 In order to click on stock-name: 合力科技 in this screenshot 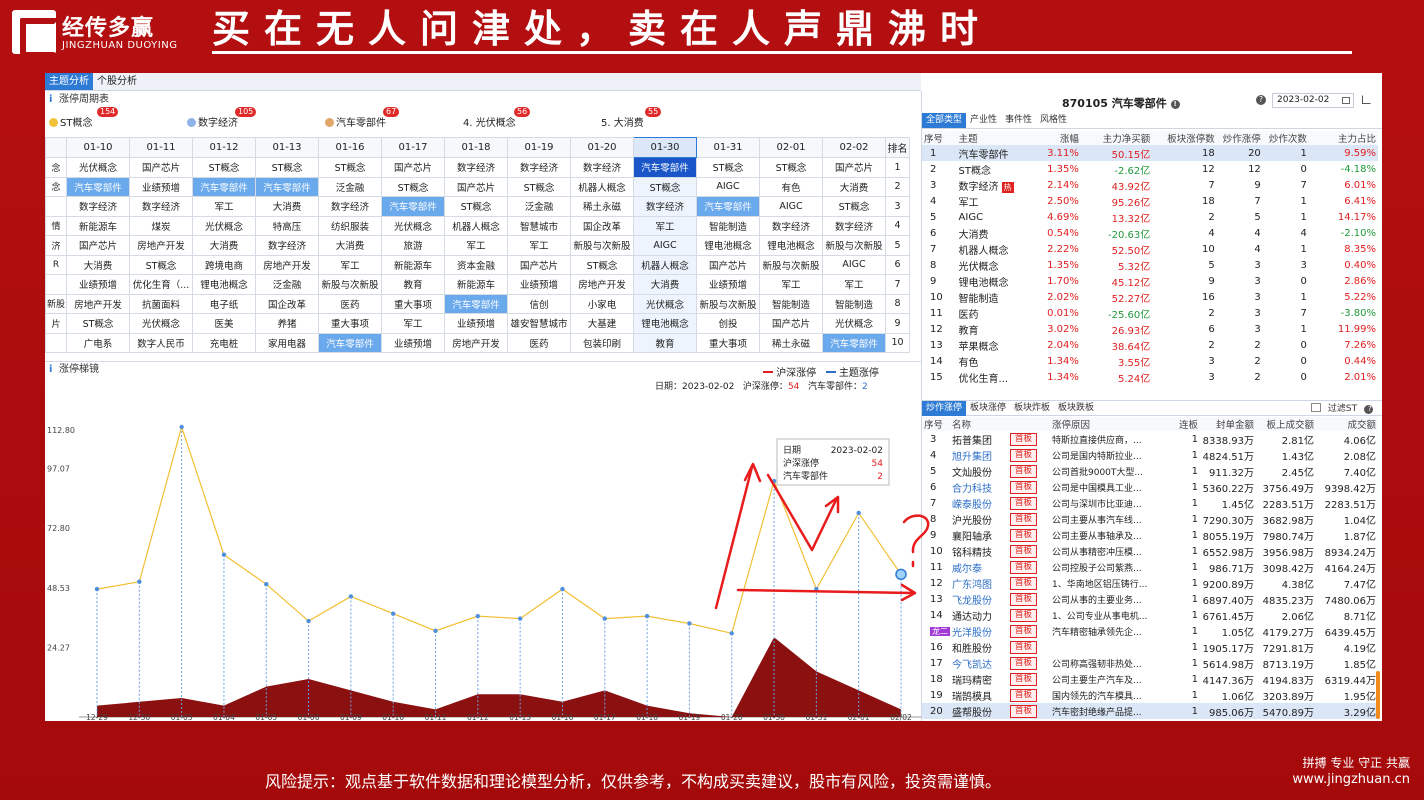, I will do `click(972, 489)`.